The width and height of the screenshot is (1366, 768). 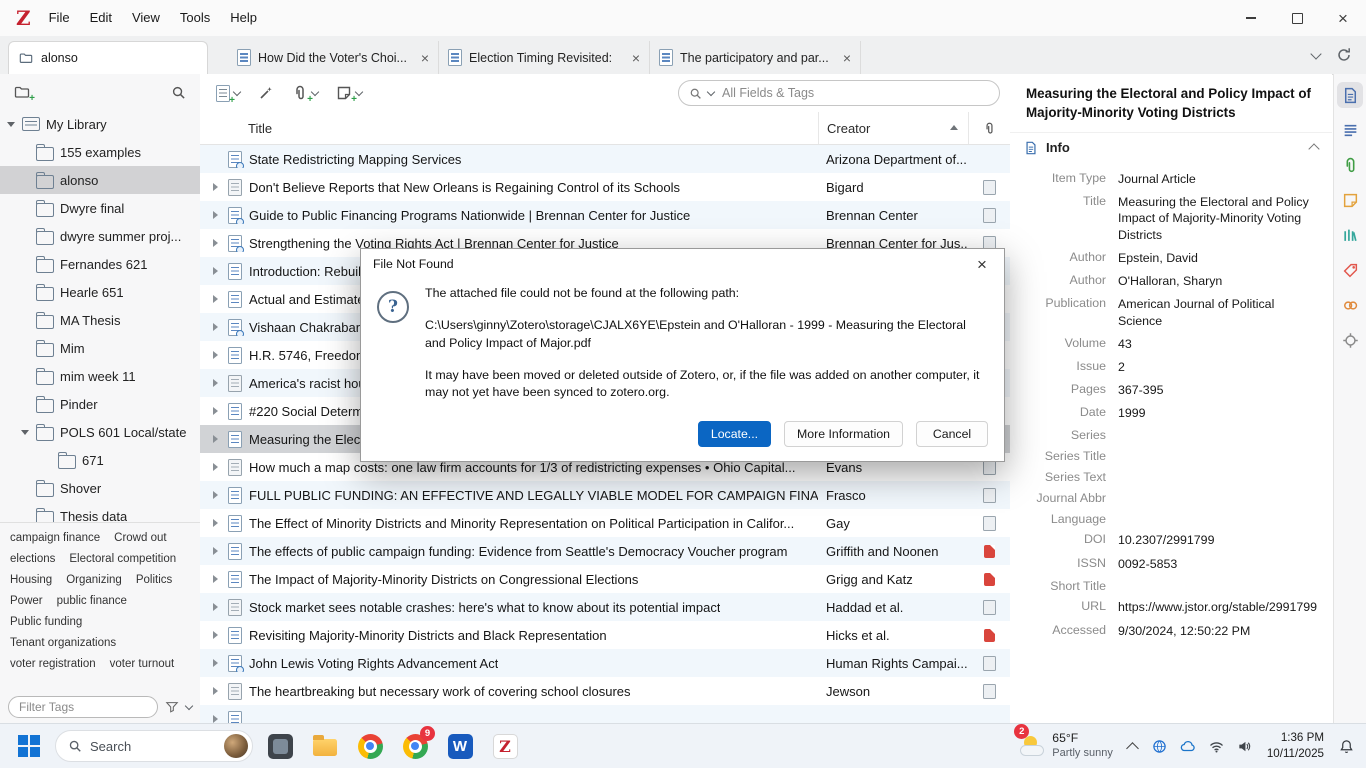 What do you see at coordinates (94, 580) in the screenshot?
I see `tag: Organizing` at bounding box center [94, 580].